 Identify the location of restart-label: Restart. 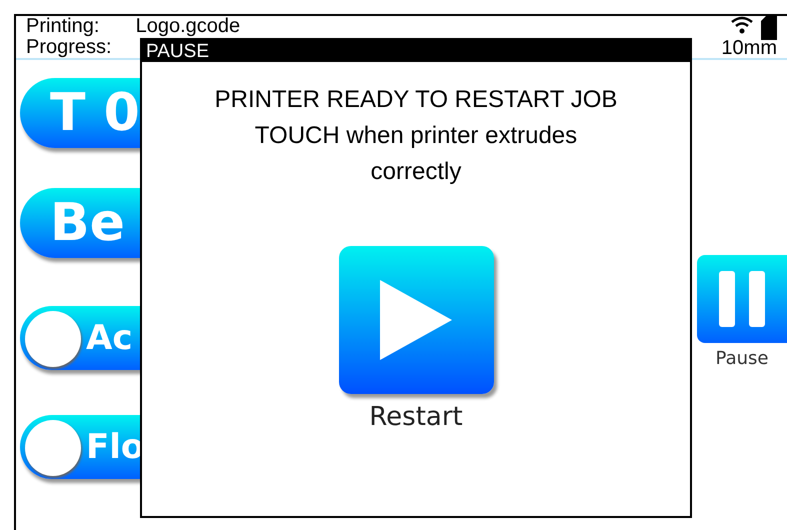
(416, 417).